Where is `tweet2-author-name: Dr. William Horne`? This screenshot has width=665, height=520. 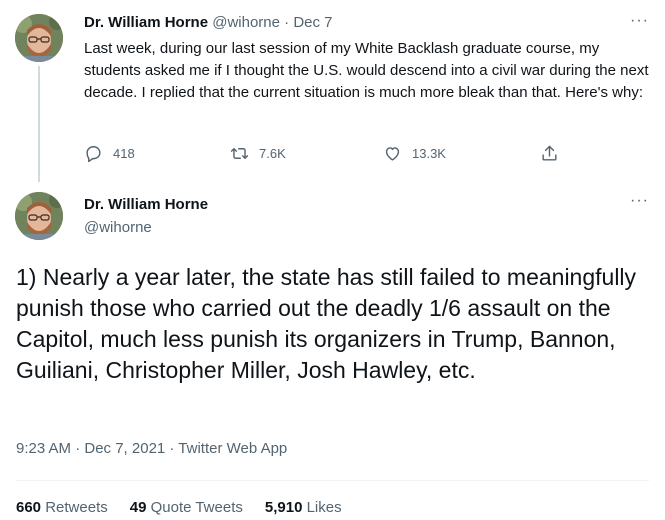 tweet2-author-name: Dr. William Horne is located at coordinates (146, 204).